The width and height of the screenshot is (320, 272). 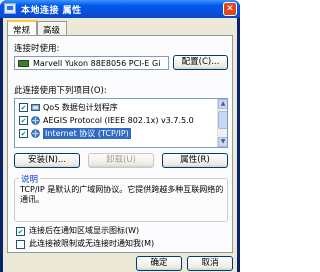 I want to click on item-label: QoS 数据包计划程序, so click(x=80, y=107).